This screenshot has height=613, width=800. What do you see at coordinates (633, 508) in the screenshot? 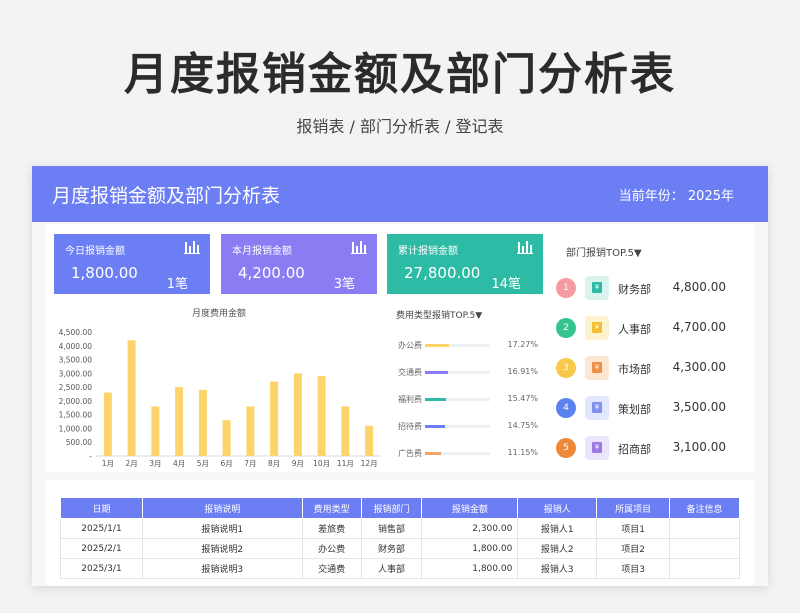
I see `column-header: 所属项目` at bounding box center [633, 508].